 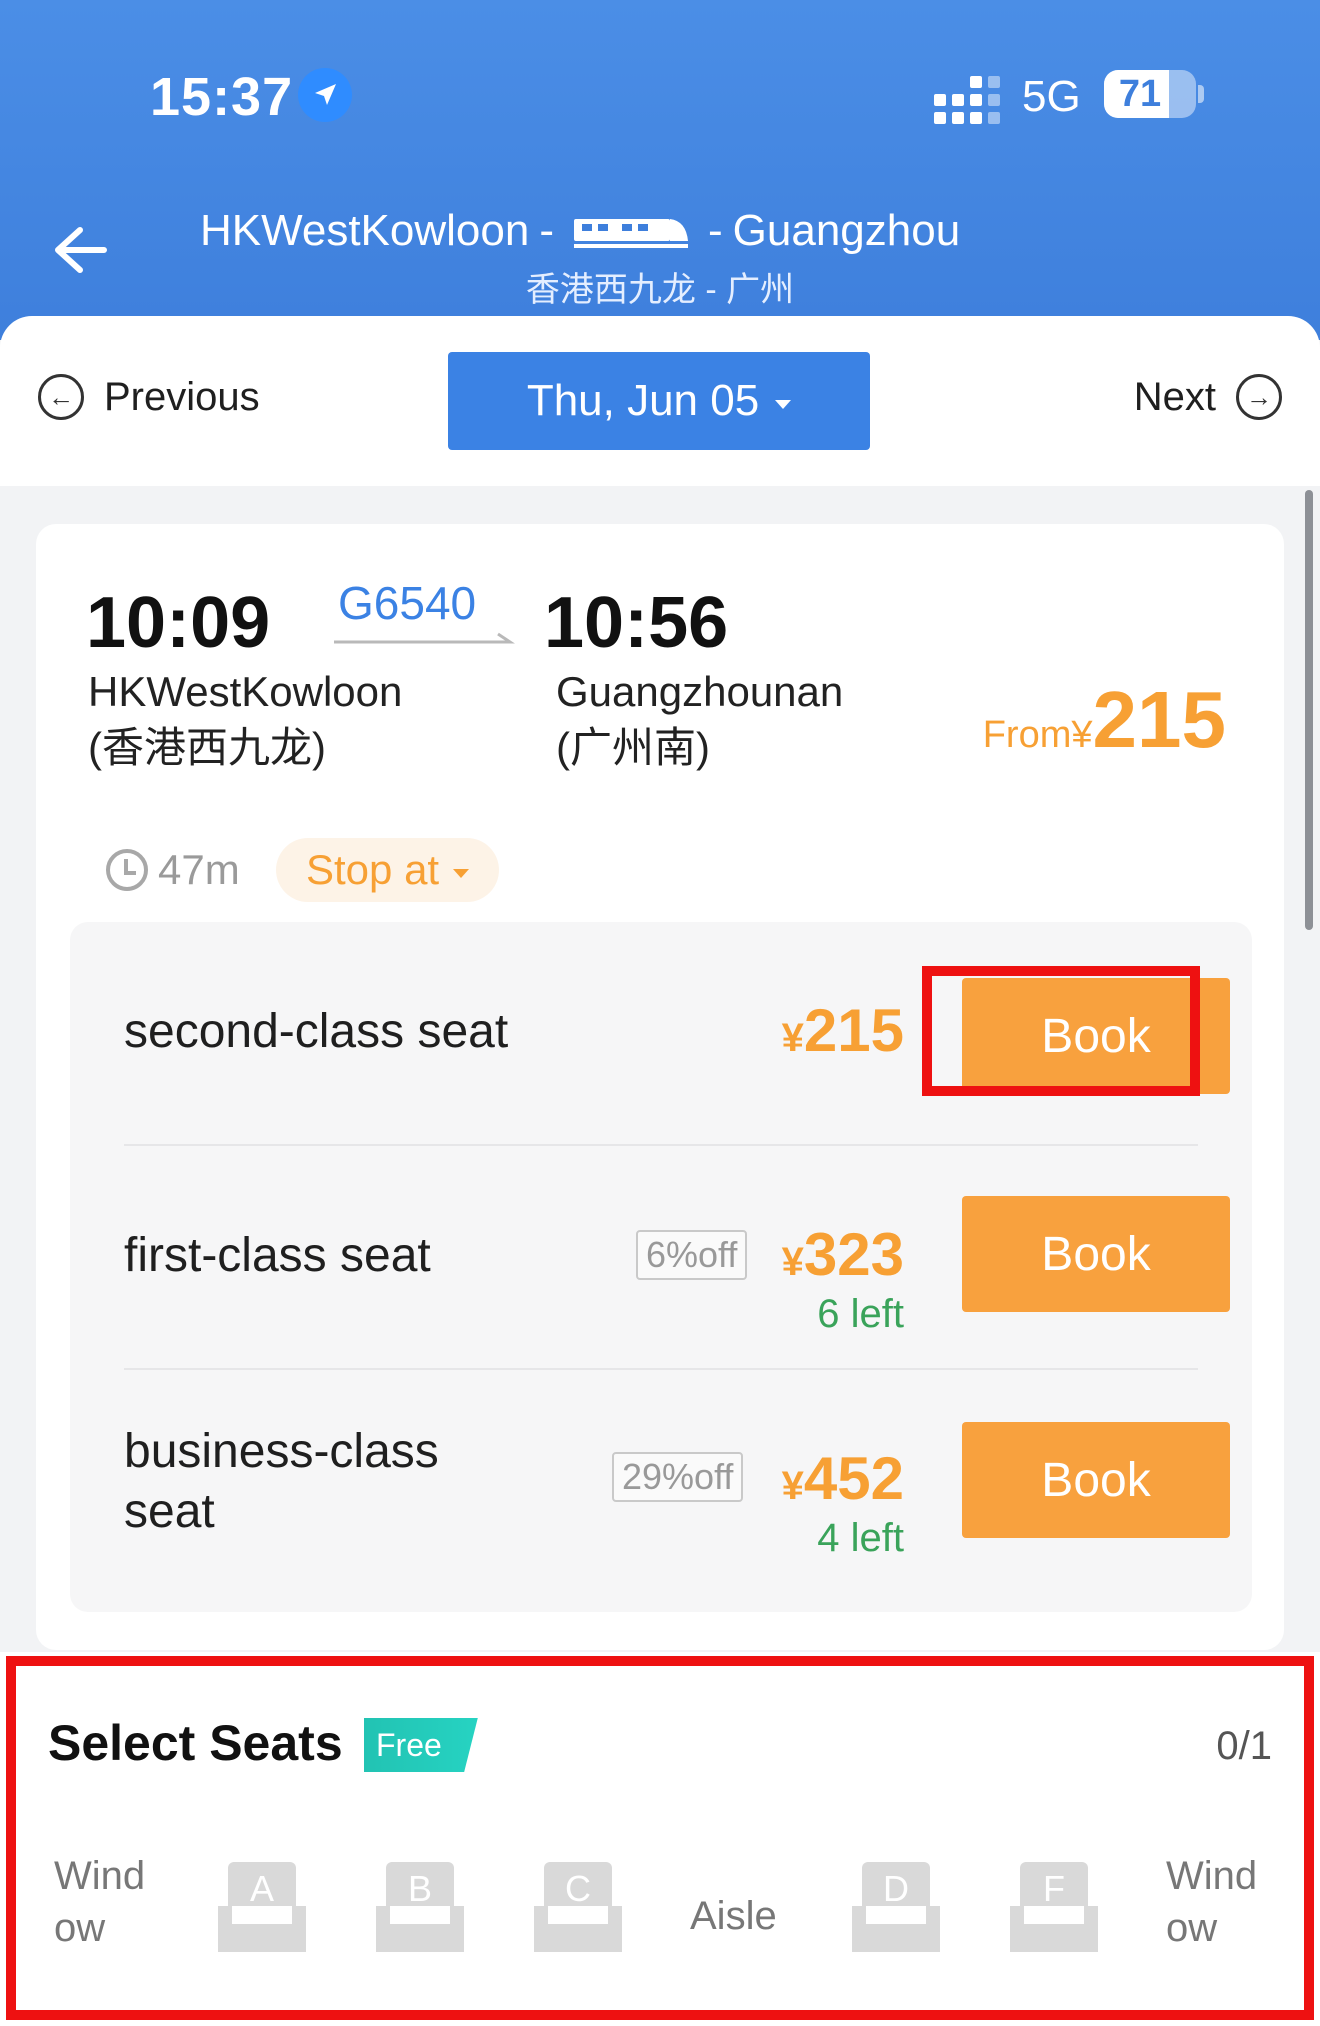 What do you see at coordinates (316, 1031) in the screenshot?
I see `seat-class-name: second-class seat` at bounding box center [316, 1031].